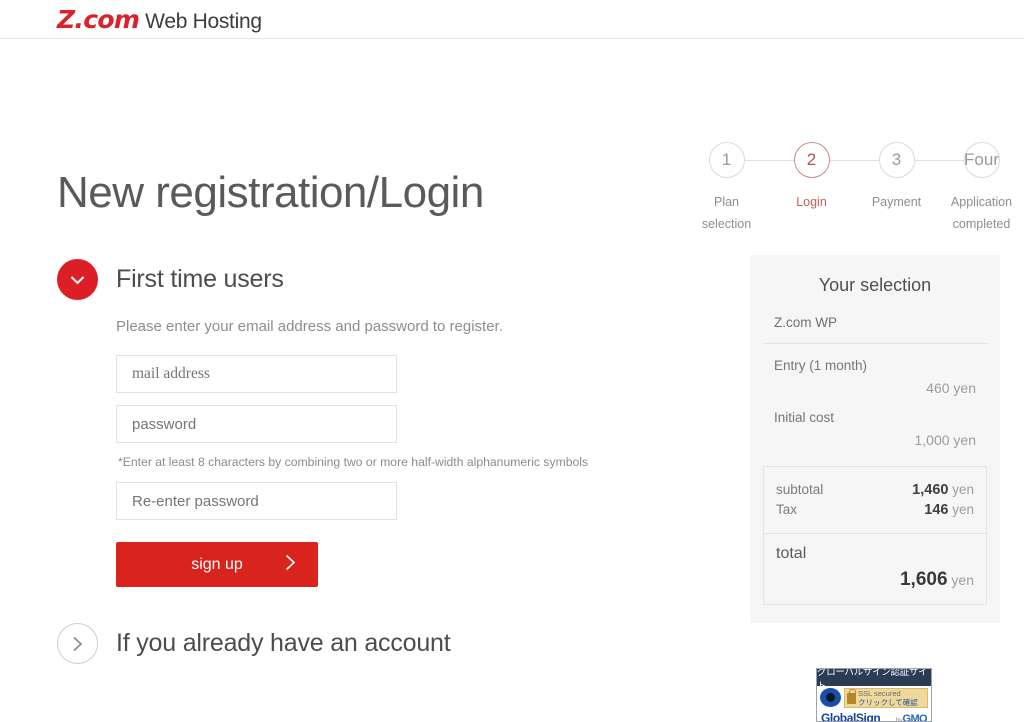 This screenshot has width=1024, height=722. I want to click on eye-pupil, so click(830, 697).